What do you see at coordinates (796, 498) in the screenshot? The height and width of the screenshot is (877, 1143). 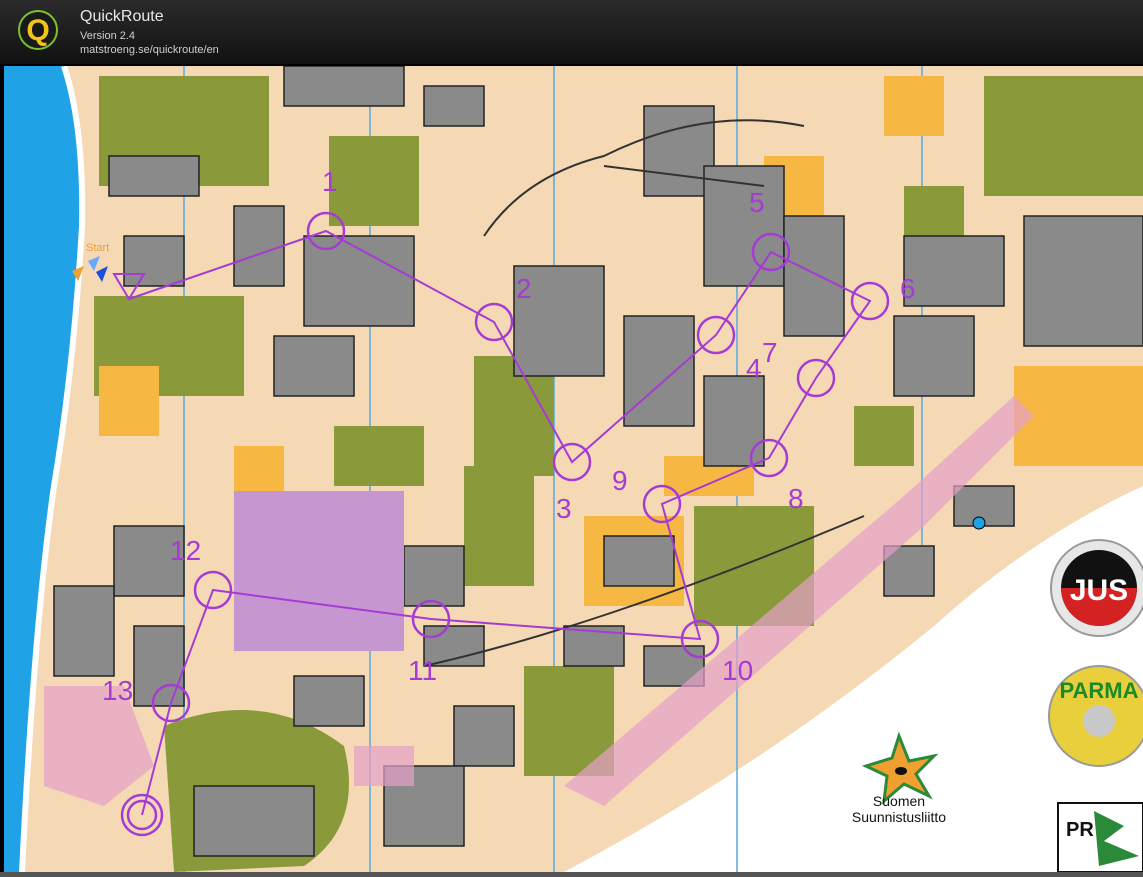 I see `control-number-8: 8` at bounding box center [796, 498].